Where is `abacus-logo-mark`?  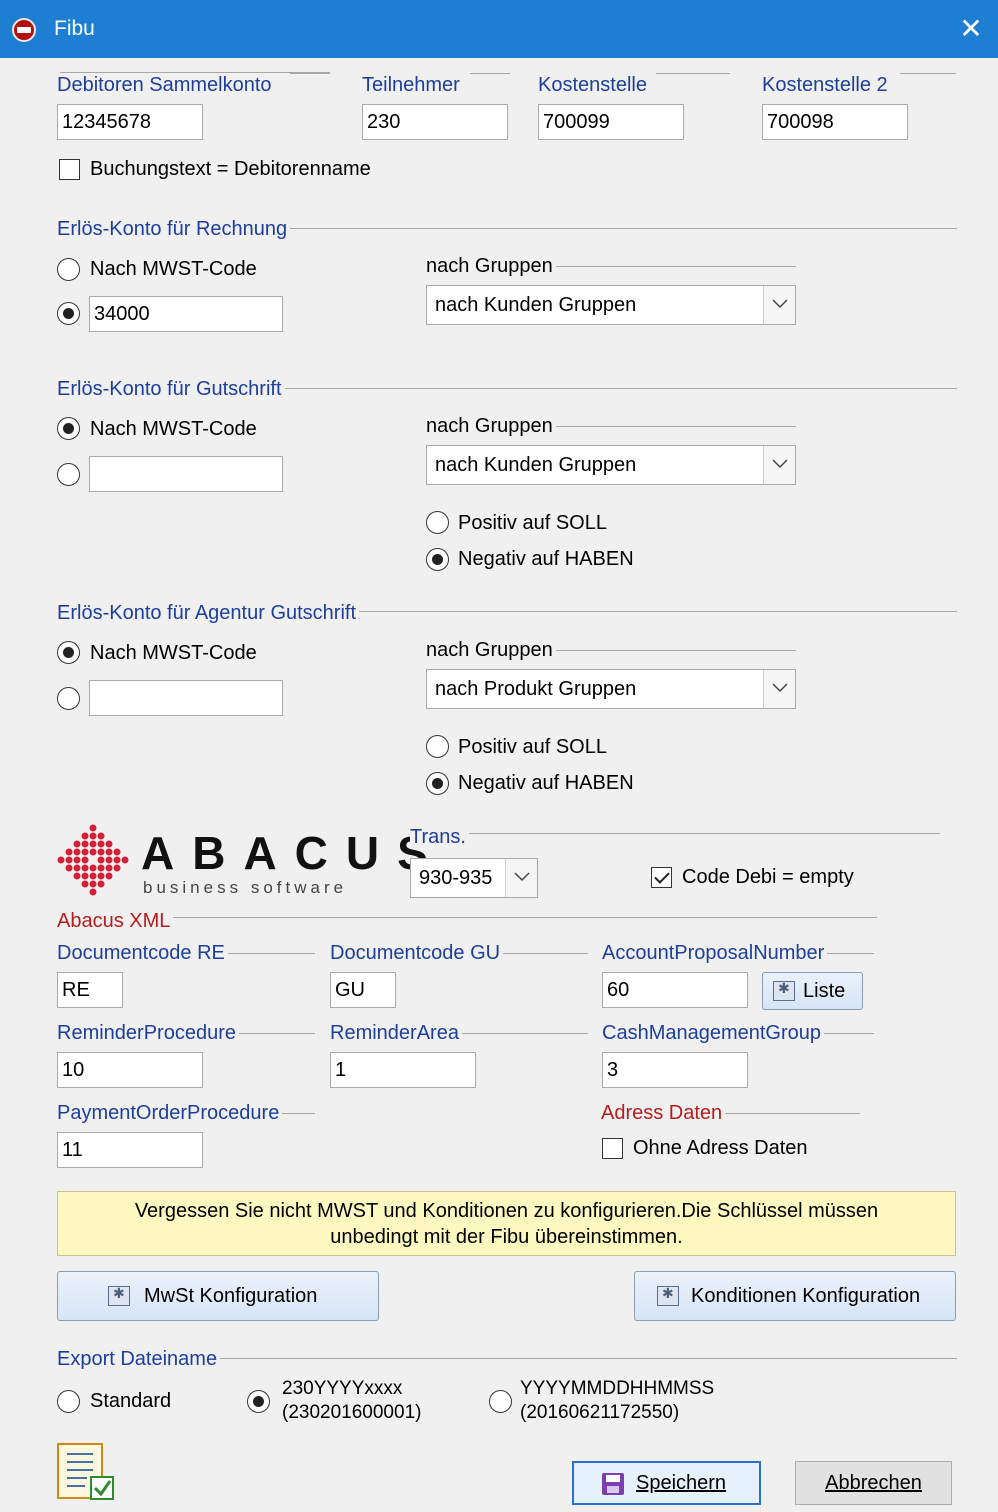
abacus-logo-mark is located at coordinates (93, 860).